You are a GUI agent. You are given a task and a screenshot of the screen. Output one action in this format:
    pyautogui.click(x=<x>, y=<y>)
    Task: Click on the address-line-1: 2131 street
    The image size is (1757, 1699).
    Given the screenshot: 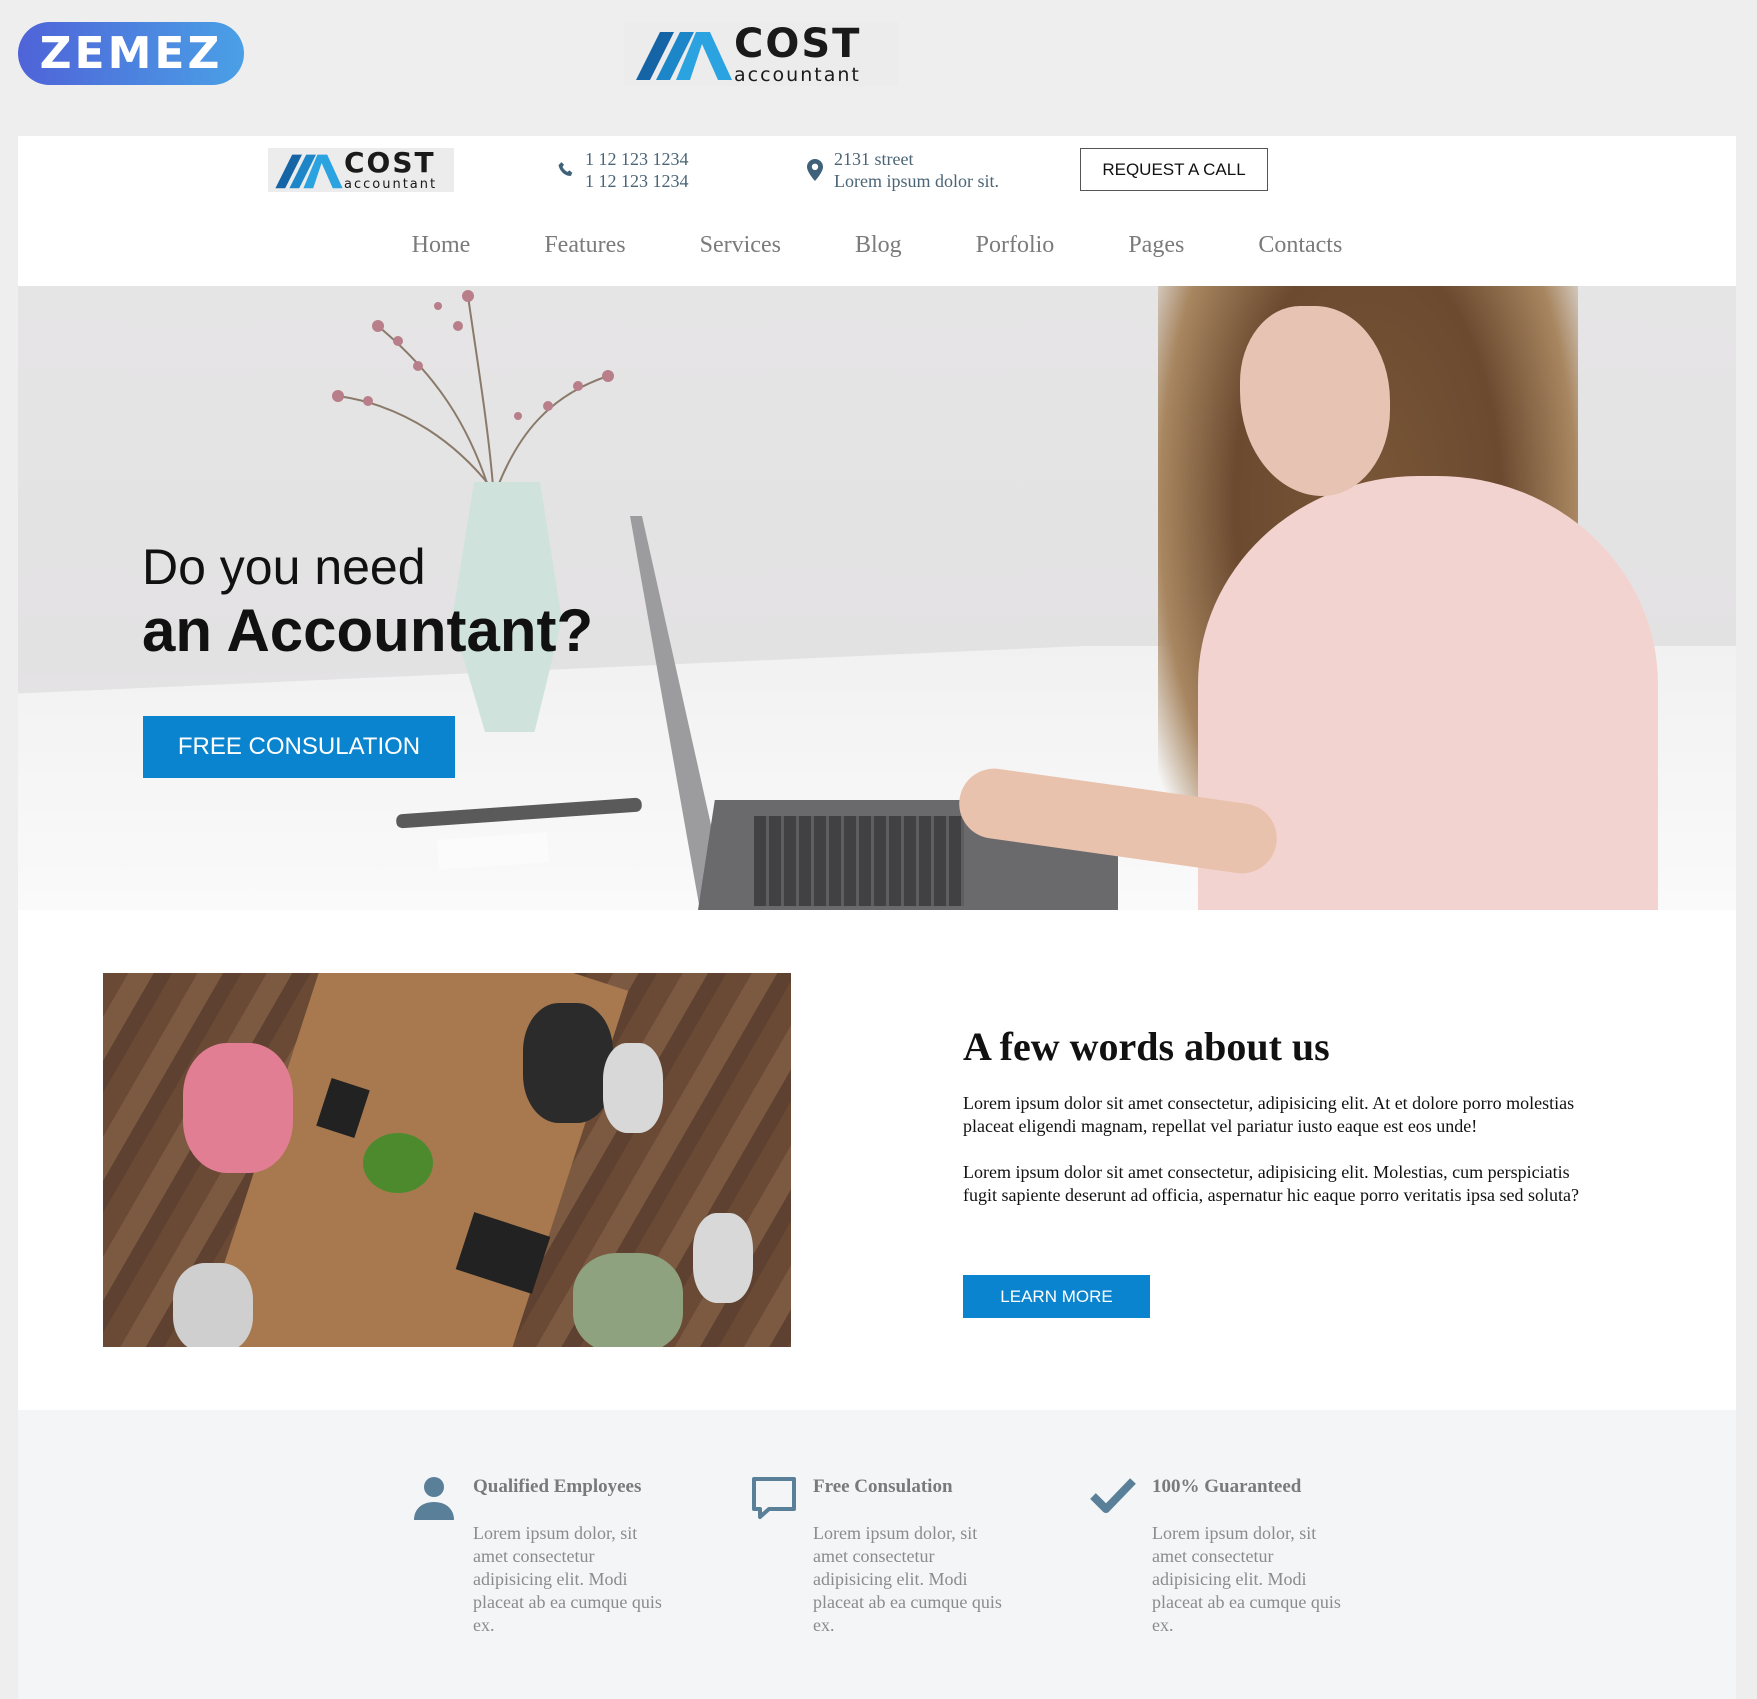 What is the action you would take?
    pyautogui.click(x=874, y=159)
    